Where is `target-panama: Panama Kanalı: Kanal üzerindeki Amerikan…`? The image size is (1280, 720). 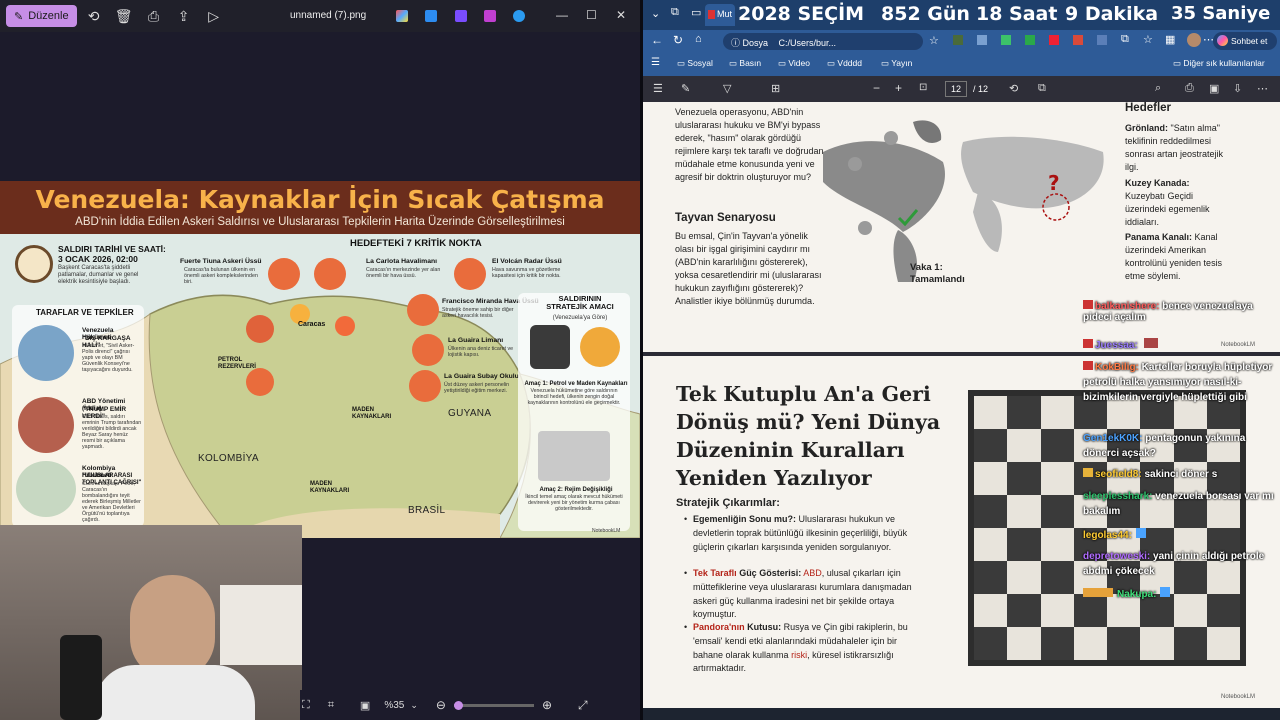 target-panama: Panama Kanalı: Kanal üzerindeki Amerikan… is located at coordinates (1174, 256).